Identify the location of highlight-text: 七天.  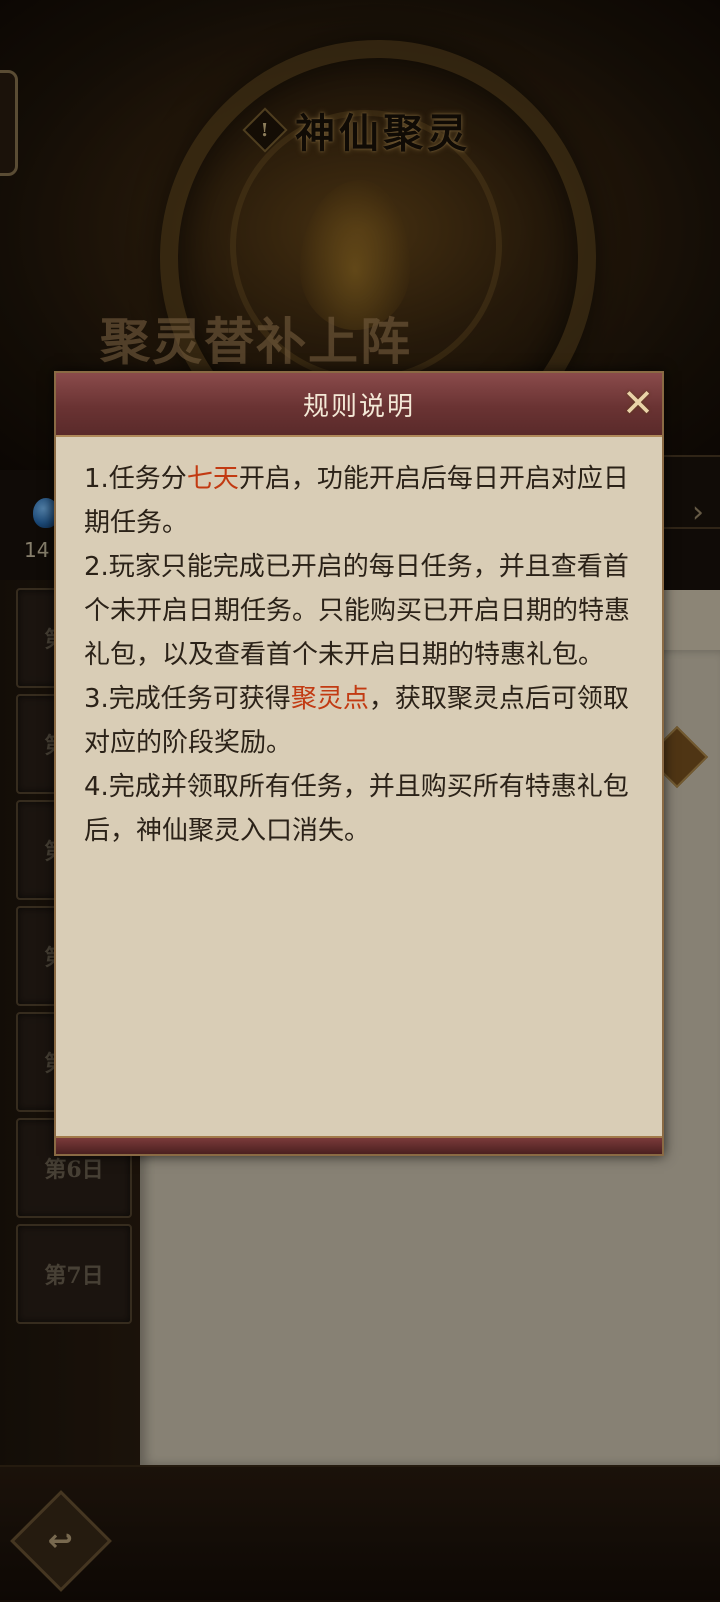
(212, 479).